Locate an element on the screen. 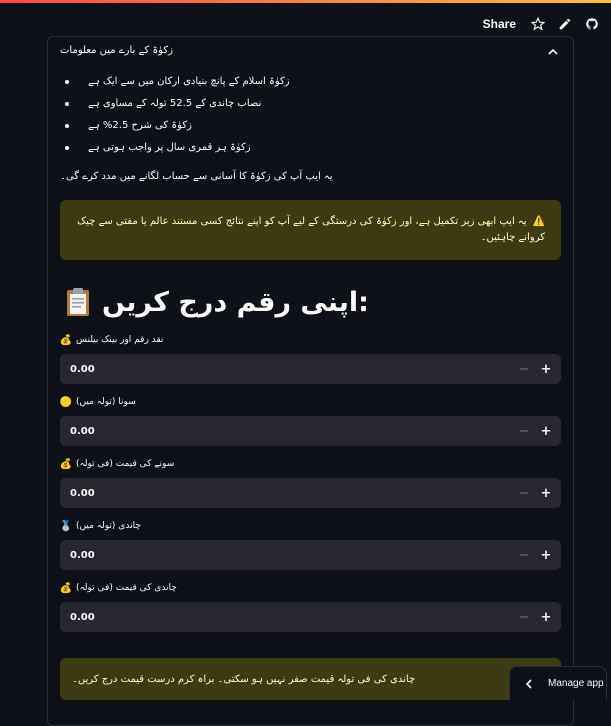 This screenshot has width=611, height=726. gold-coin-icon: 🟡 is located at coordinates (66, 402).